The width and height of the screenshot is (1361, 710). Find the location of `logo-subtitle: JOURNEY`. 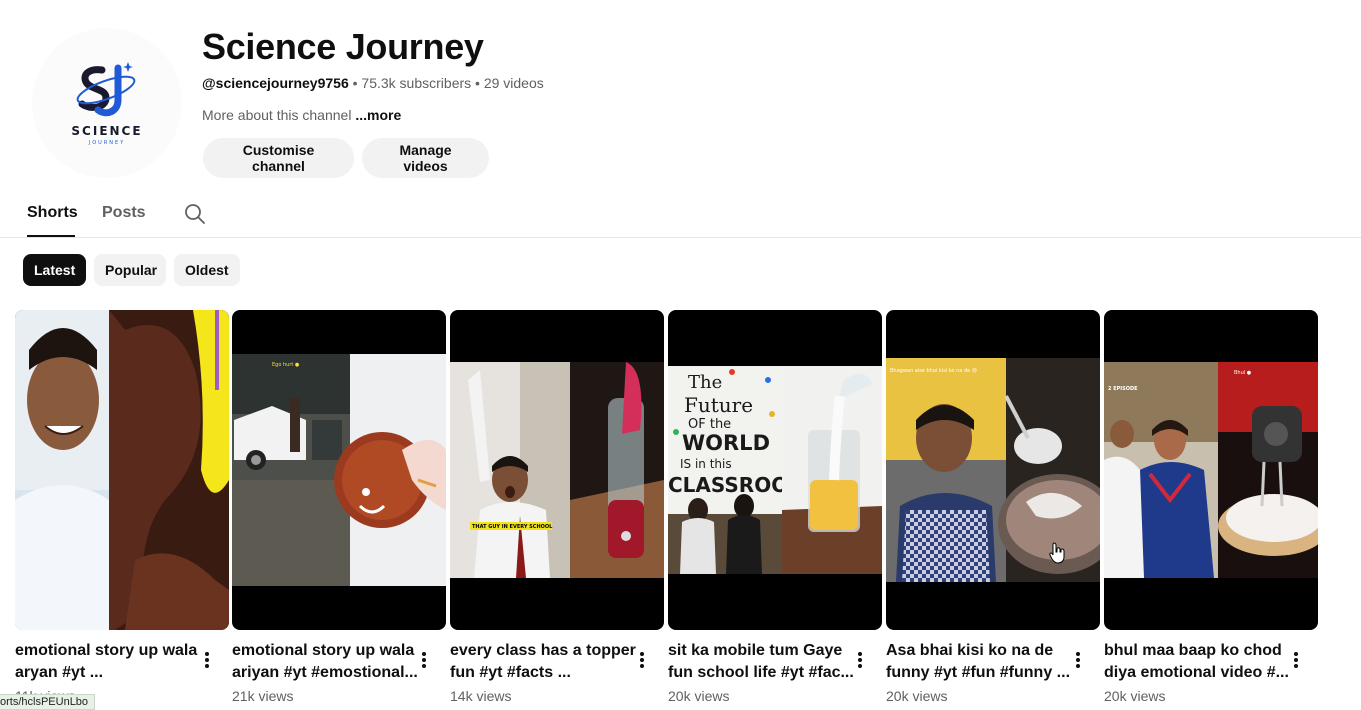

logo-subtitle: JOURNEY is located at coordinates (107, 143).